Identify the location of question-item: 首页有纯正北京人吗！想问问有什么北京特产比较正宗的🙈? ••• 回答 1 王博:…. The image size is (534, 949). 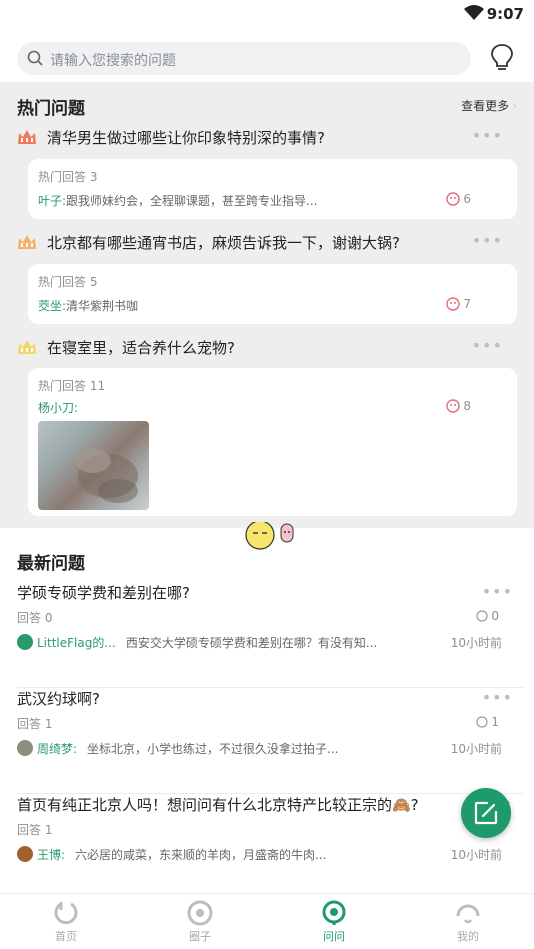
(270, 847).